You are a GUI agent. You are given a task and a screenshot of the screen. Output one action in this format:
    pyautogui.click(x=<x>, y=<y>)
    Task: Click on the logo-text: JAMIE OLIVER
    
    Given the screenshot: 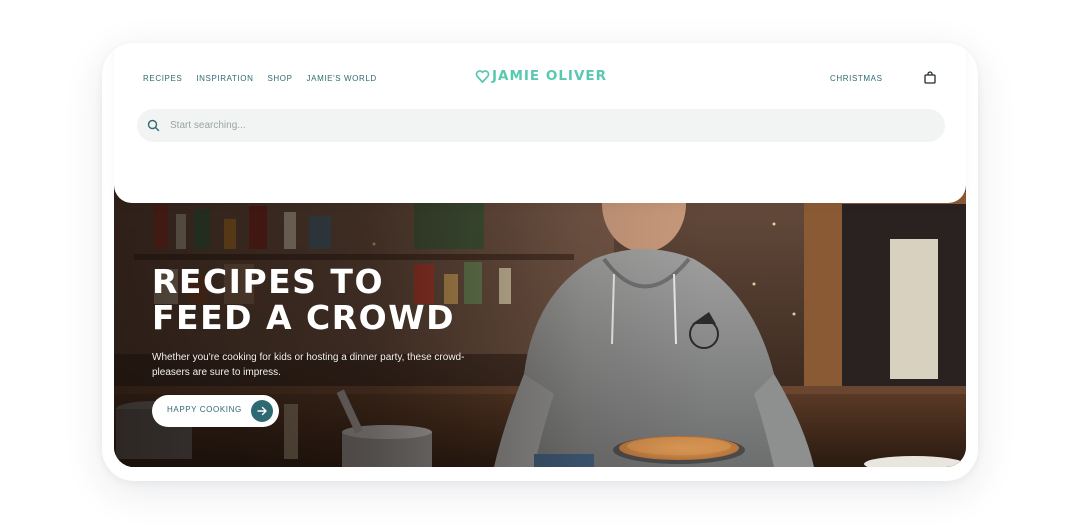 What is the action you would take?
    pyautogui.click(x=550, y=76)
    